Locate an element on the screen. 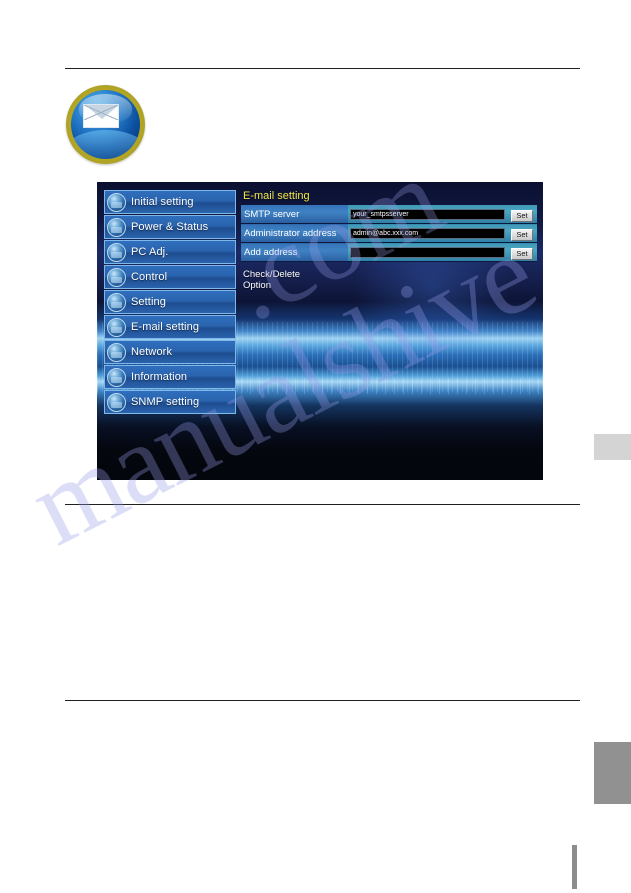 This screenshot has width=631, height=893. sidebar-item-snmp-setting: SNMP setting is located at coordinates (170, 402).